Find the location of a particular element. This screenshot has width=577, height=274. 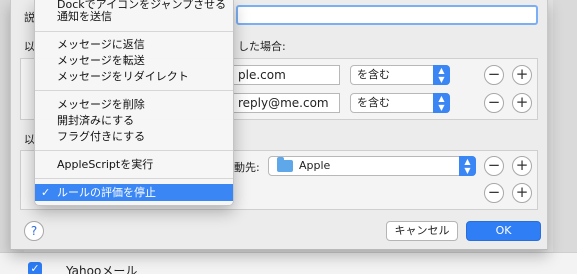

menu-item-stop-evaluating-rules: ✓ ルールの評価を停止 is located at coordinates (134, 192).